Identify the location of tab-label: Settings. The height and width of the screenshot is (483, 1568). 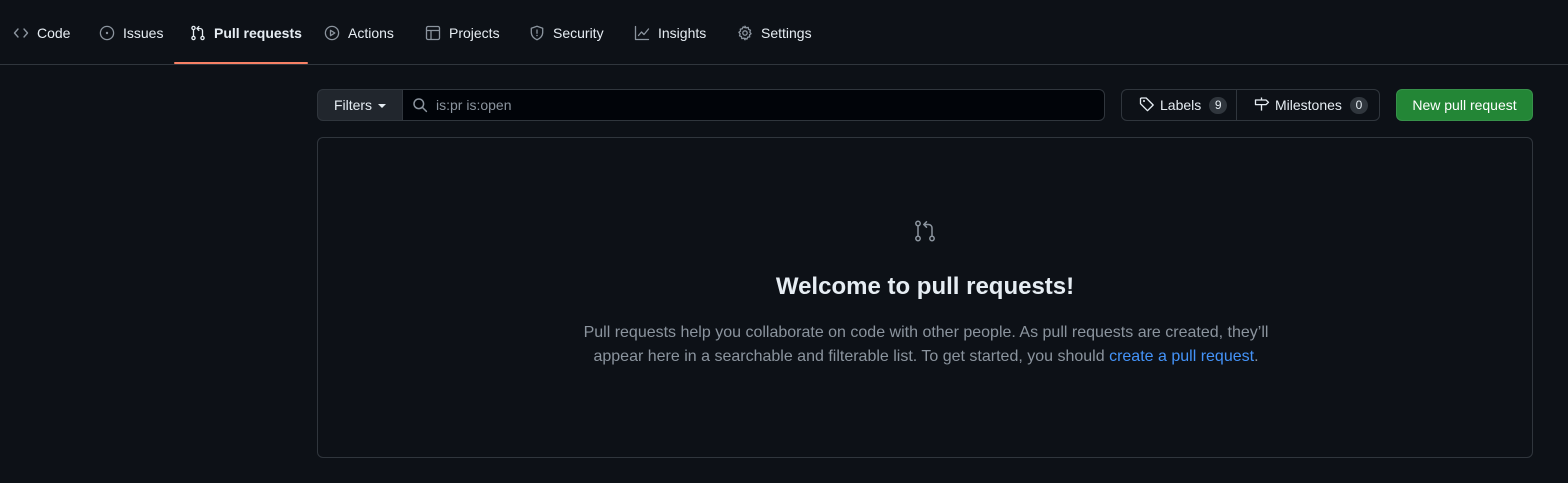
(786, 33).